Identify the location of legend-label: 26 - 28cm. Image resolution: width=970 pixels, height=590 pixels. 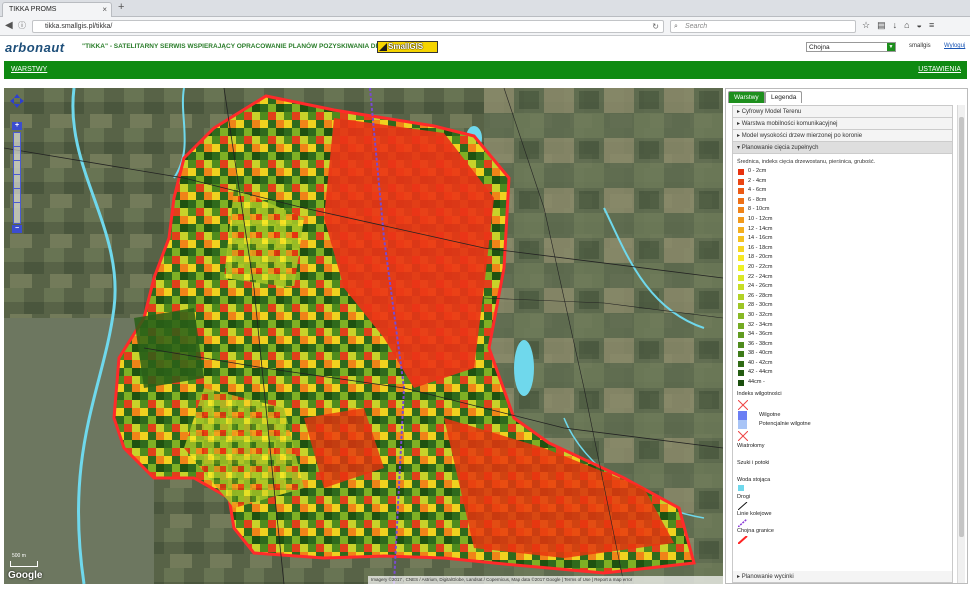
(760, 295).